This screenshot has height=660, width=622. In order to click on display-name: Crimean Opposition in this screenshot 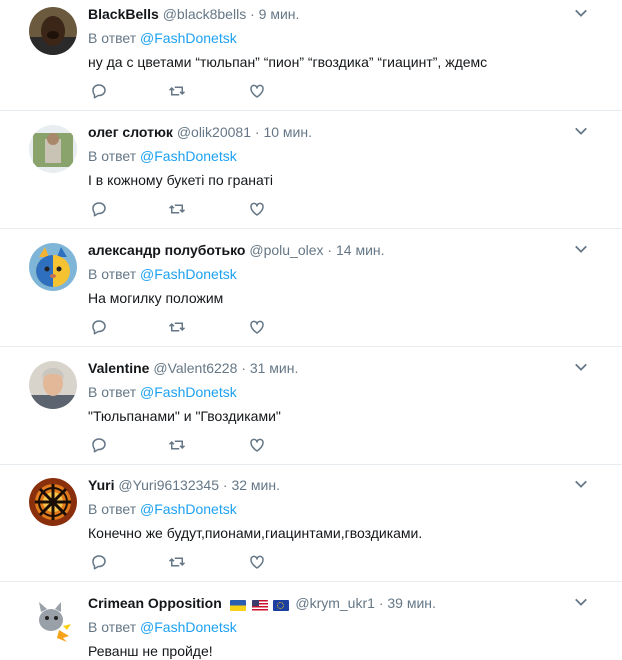, I will do `click(155, 603)`.